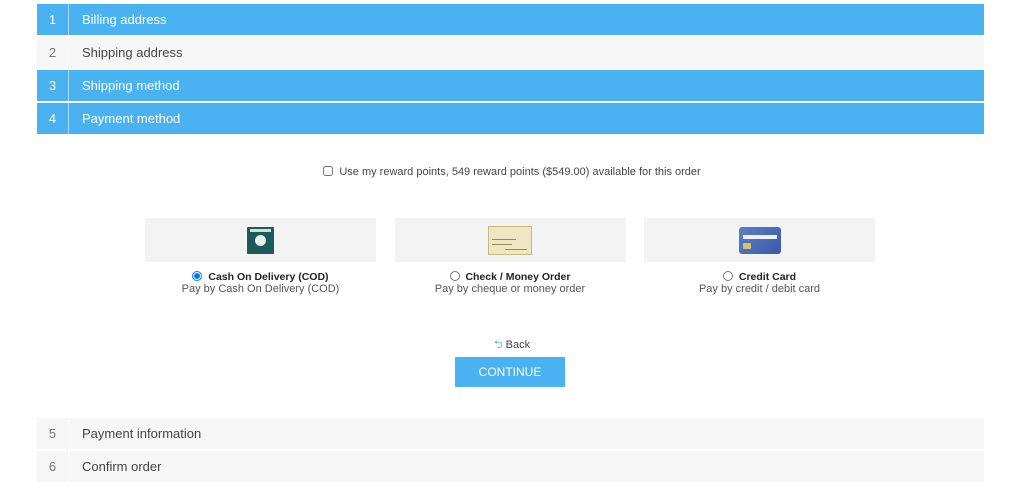  I want to click on step-number: 4, so click(53, 118).